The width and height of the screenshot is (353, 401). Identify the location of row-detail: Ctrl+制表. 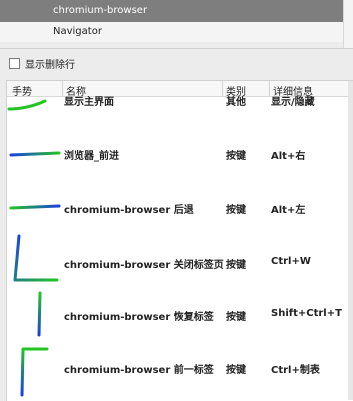
(295, 370).